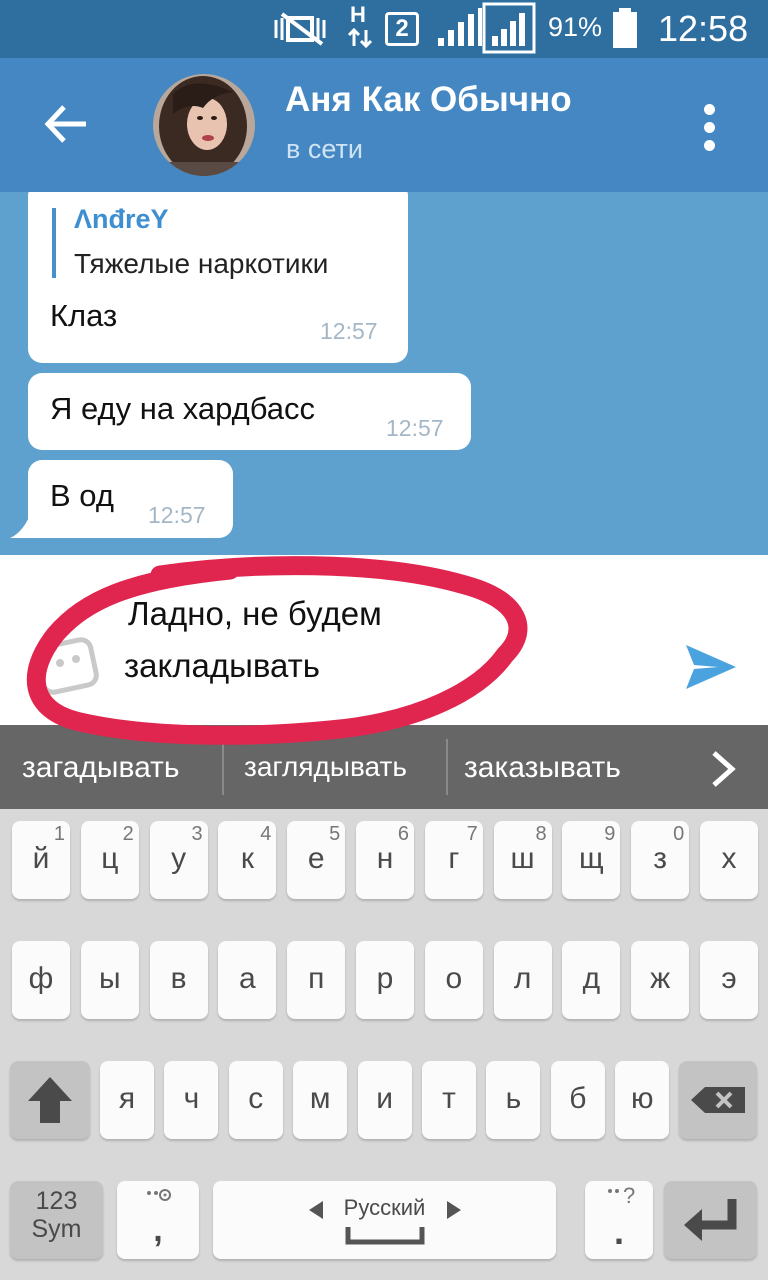  Describe the element at coordinates (324, 149) in the screenshot. I see `online-status: в сети` at that location.